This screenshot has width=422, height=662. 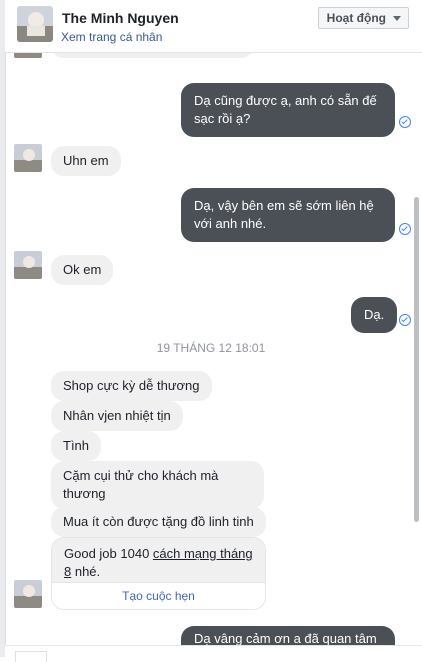 What do you see at coordinates (35, 24) in the screenshot?
I see `contact-avatar` at bounding box center [35, 24].